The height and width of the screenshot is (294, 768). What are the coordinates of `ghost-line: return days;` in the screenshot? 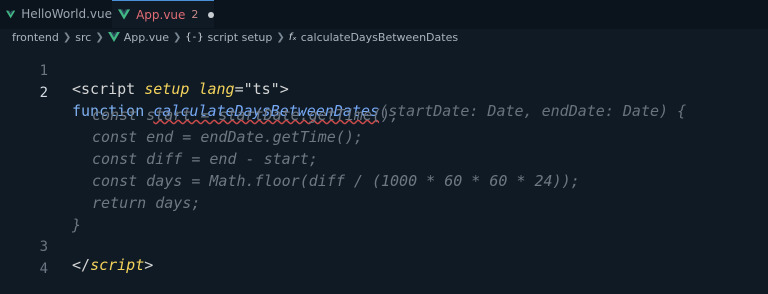 It's located at (384, 193).